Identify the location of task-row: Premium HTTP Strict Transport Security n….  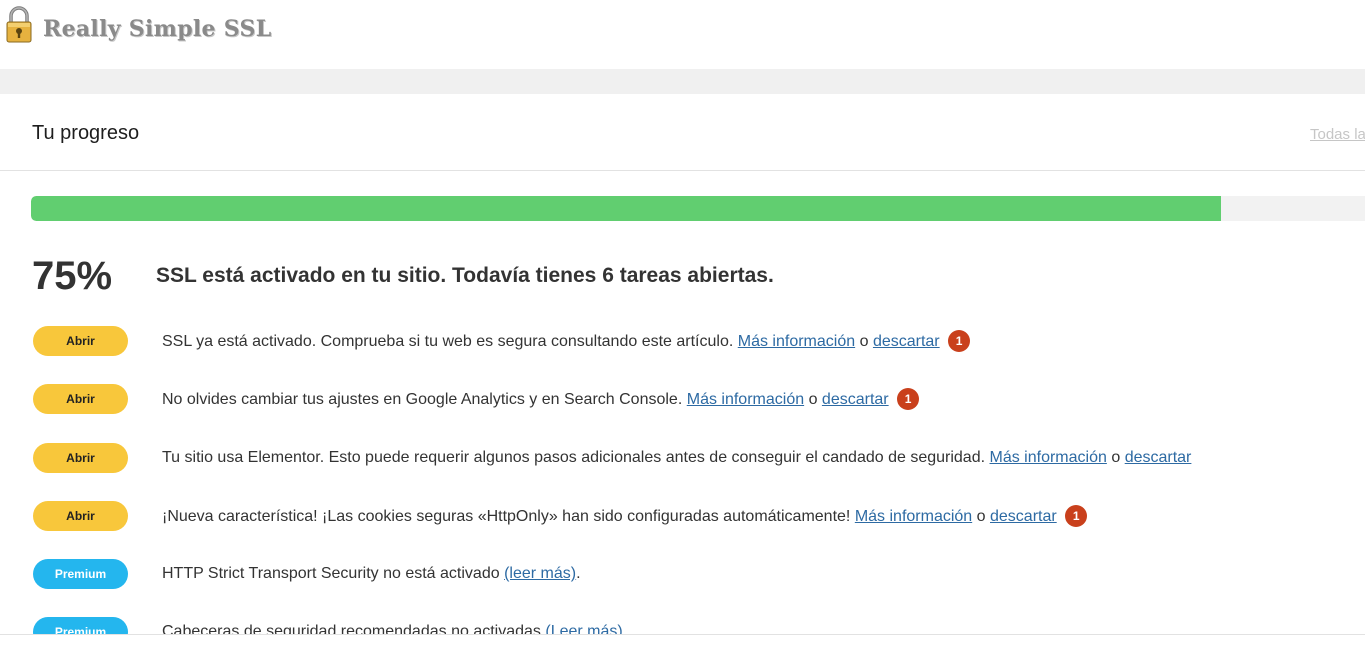
(682, 575).